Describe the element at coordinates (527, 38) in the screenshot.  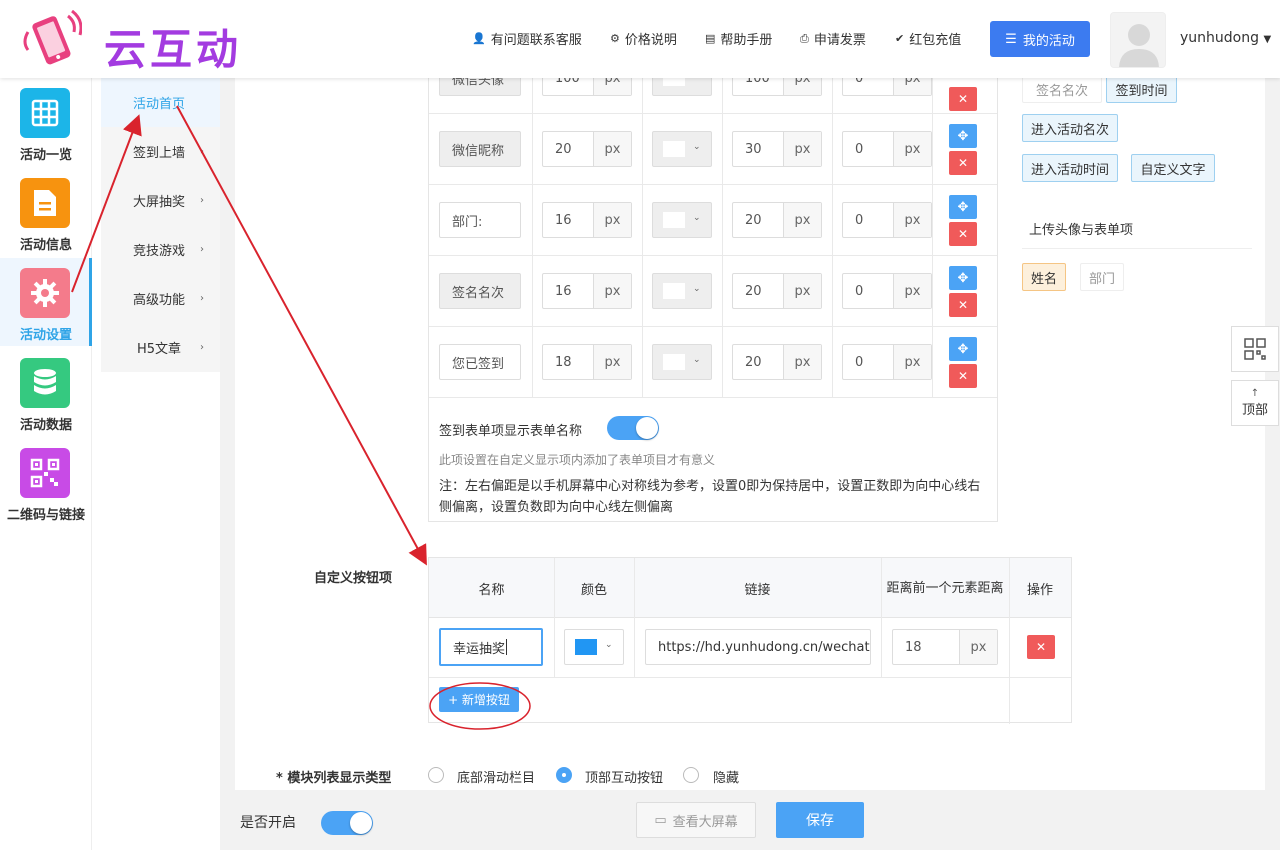
I see `header-link-support: 👤 有问题联系客服` at that location.